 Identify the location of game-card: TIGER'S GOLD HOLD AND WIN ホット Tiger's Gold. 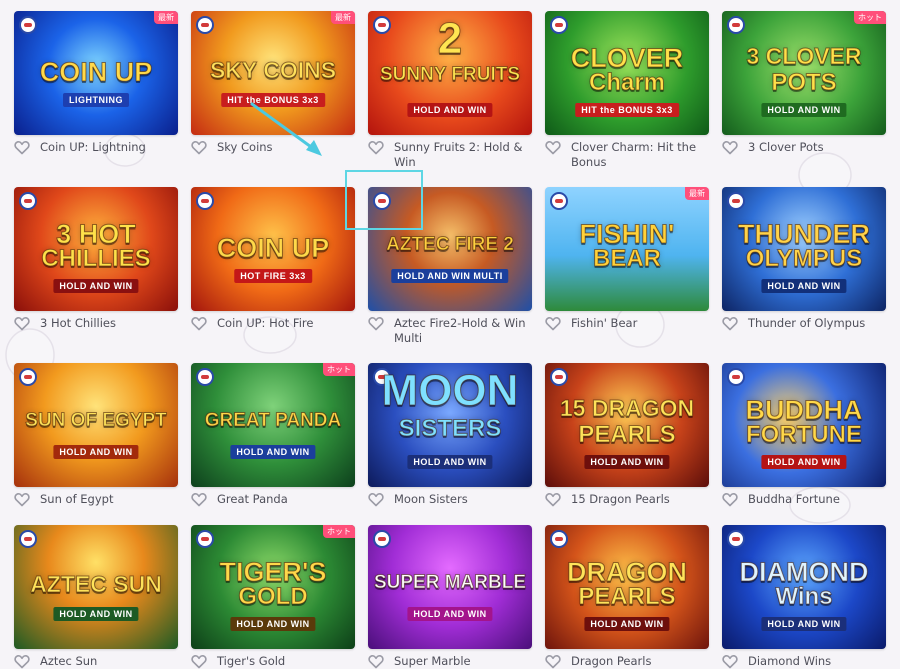
(273, 597).